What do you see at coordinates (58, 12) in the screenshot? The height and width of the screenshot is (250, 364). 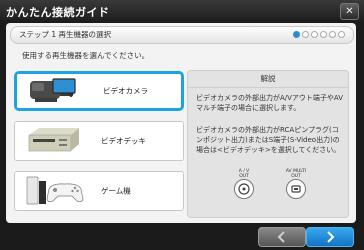 I see `window-title: かんたん接続ガイド` at bounding box center [58, 12].